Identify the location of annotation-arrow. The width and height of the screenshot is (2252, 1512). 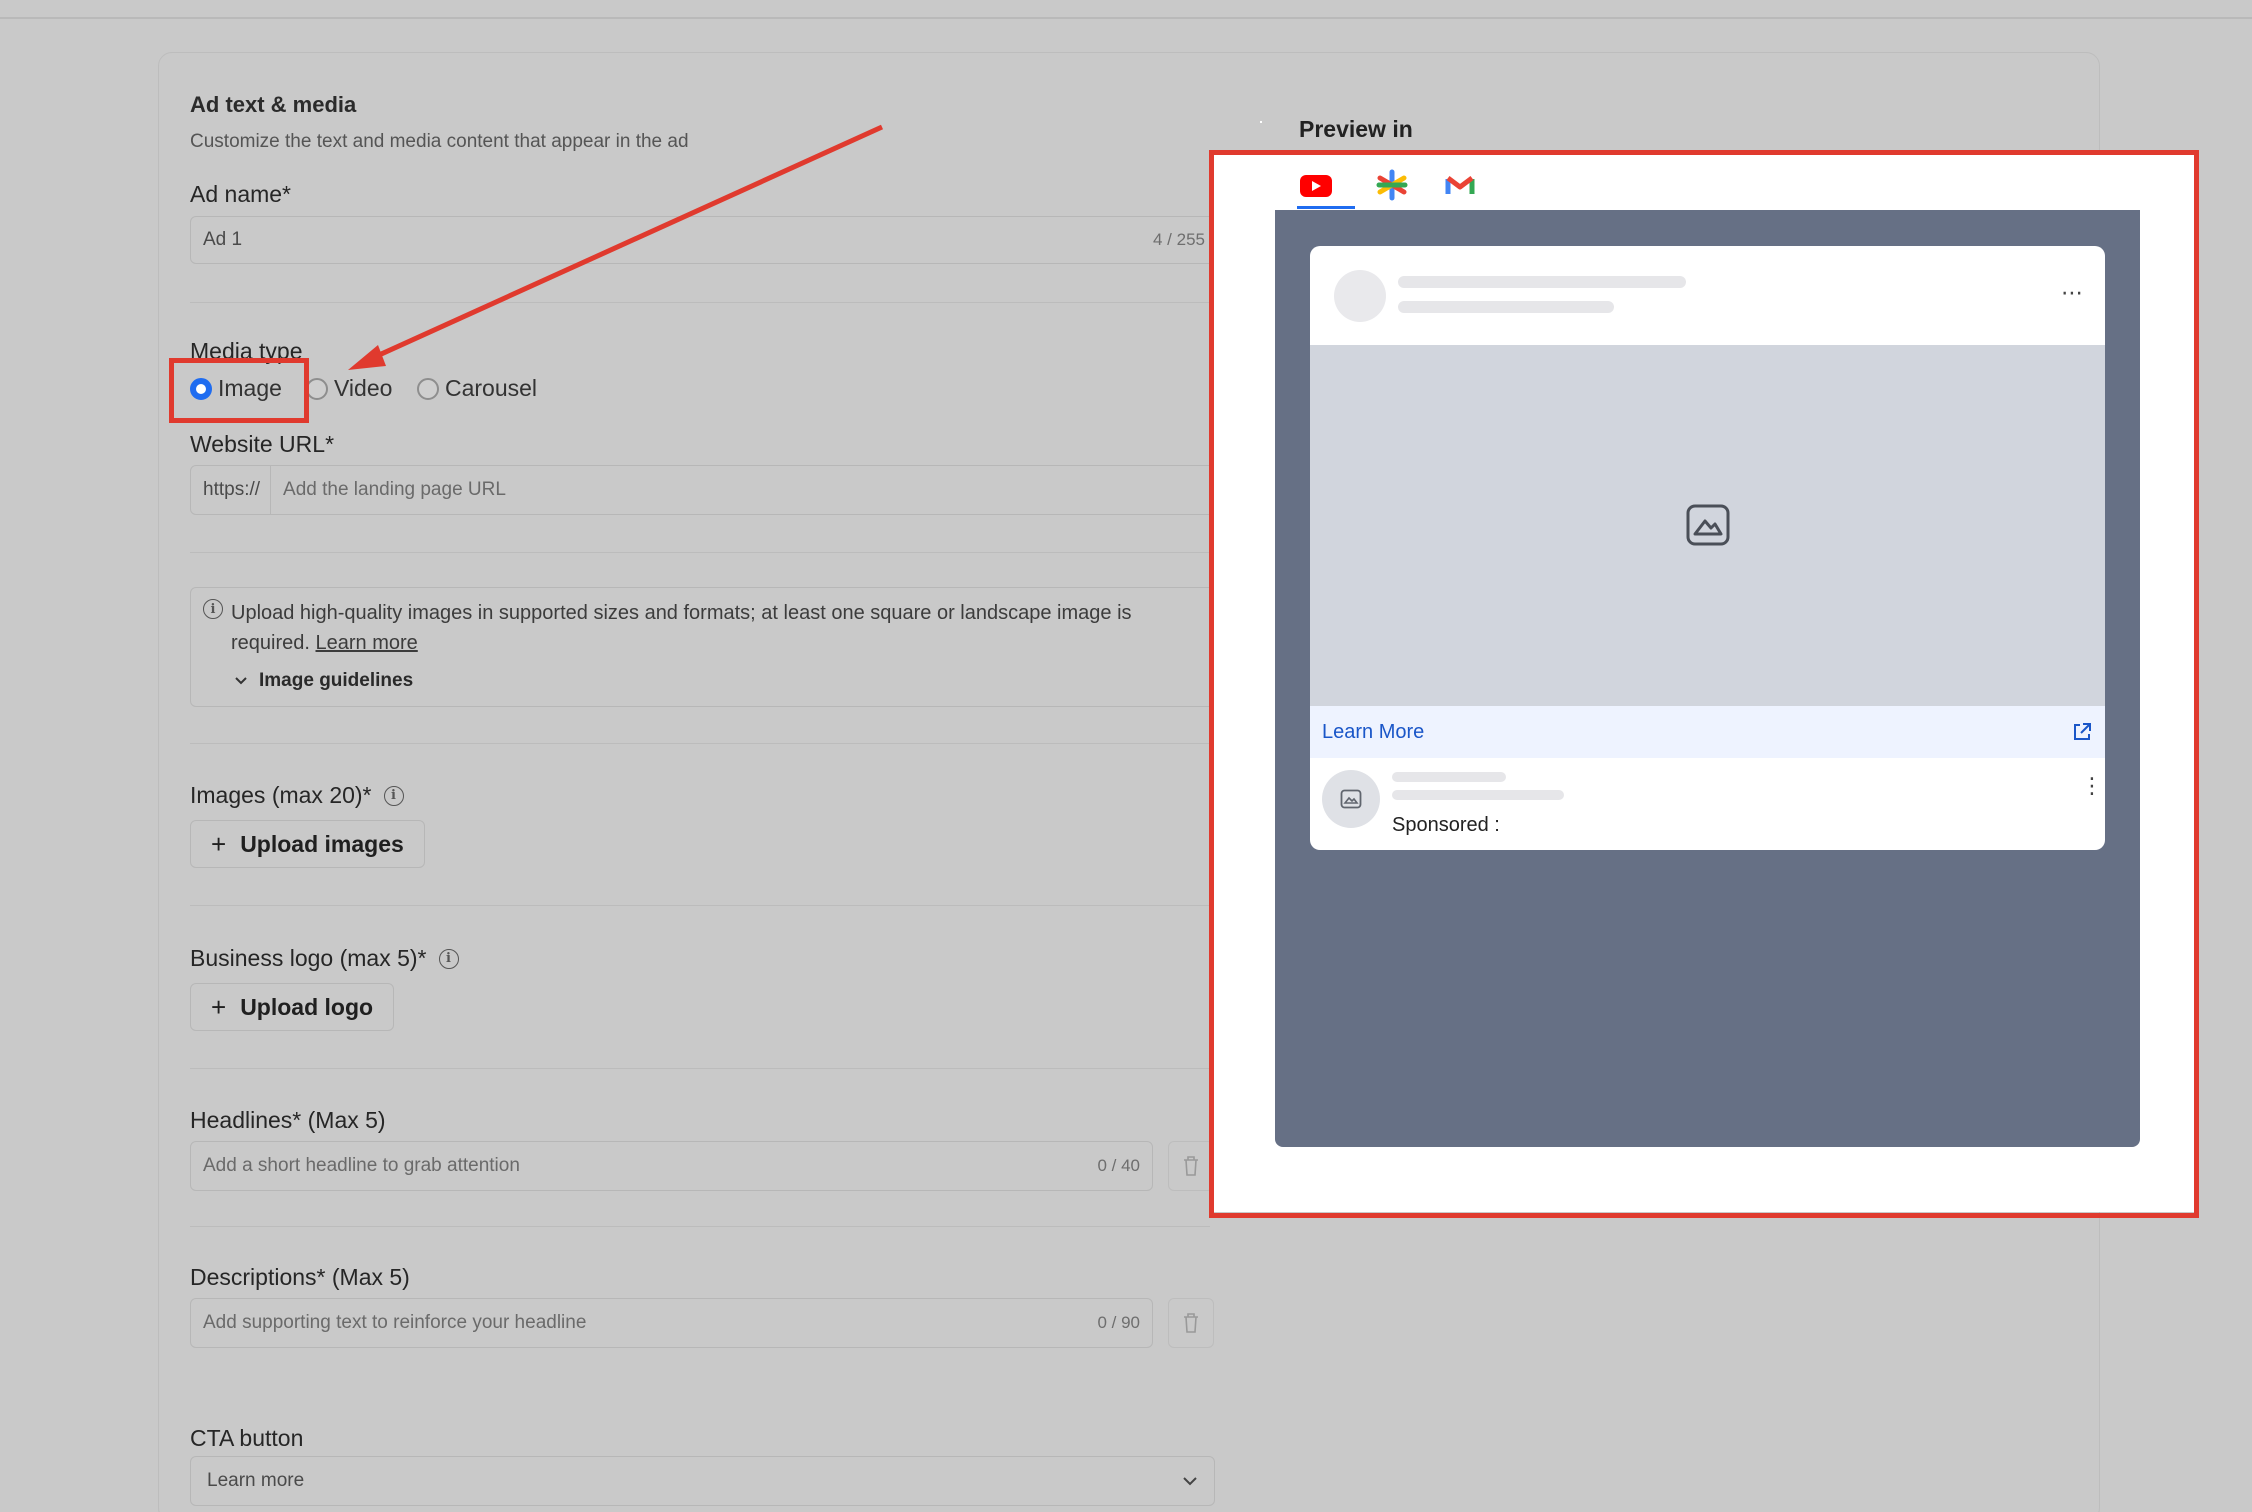
(616, 247).